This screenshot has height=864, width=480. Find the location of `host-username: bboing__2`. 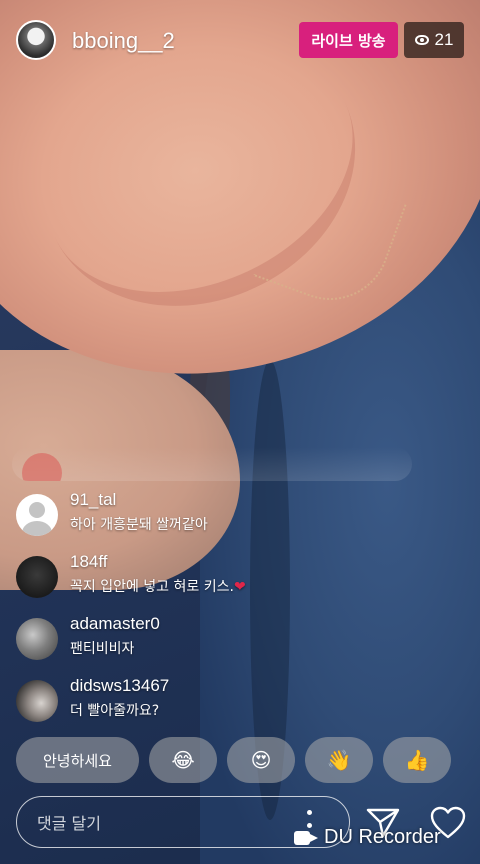

host-username: bboing__2 is located at coordinates (123, 41).